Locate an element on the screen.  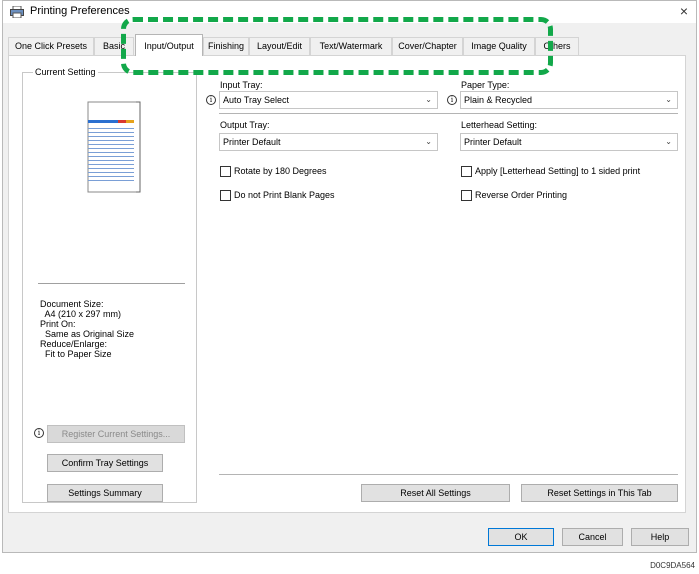
current-setting-label: Current Setting is located at coordinates (65, 72).